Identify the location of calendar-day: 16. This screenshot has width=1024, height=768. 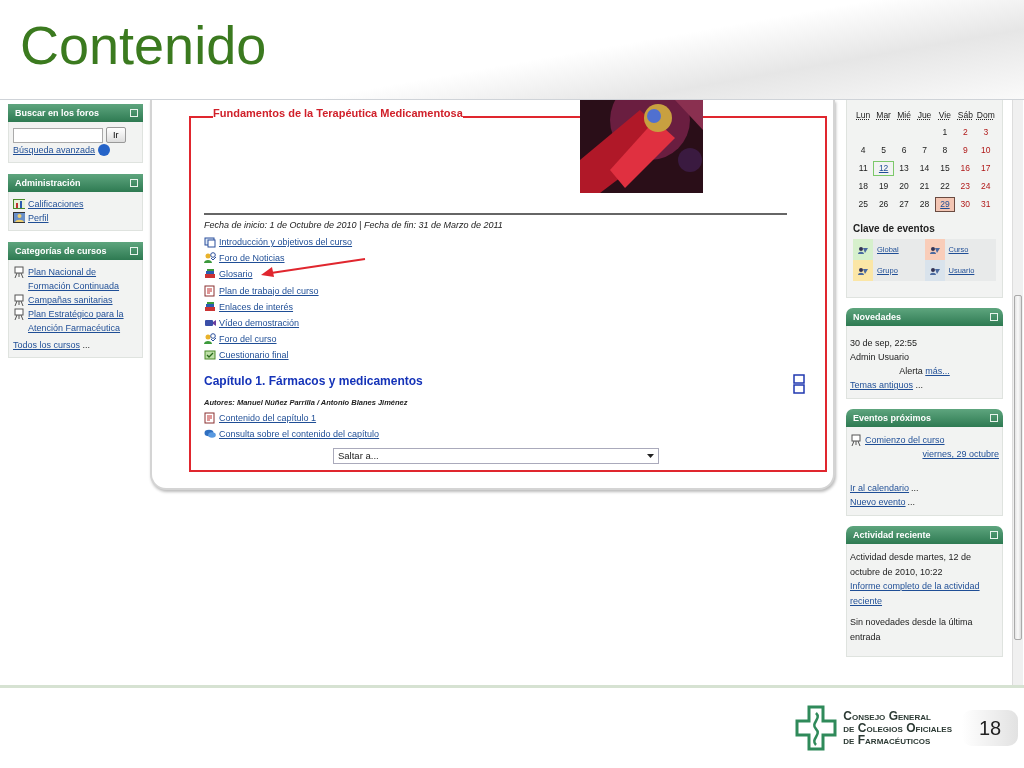
(965, 168).